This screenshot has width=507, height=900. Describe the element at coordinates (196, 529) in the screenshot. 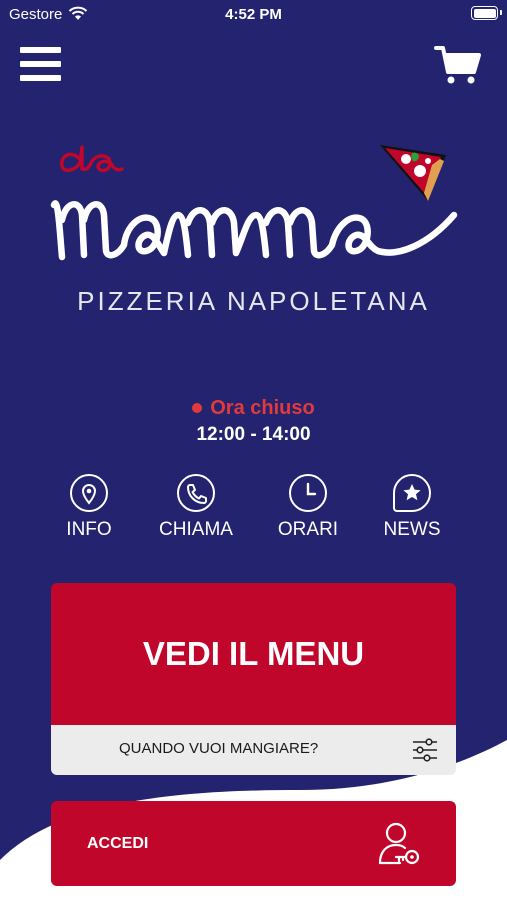

I see `call-label: CHIAMA` at that location.